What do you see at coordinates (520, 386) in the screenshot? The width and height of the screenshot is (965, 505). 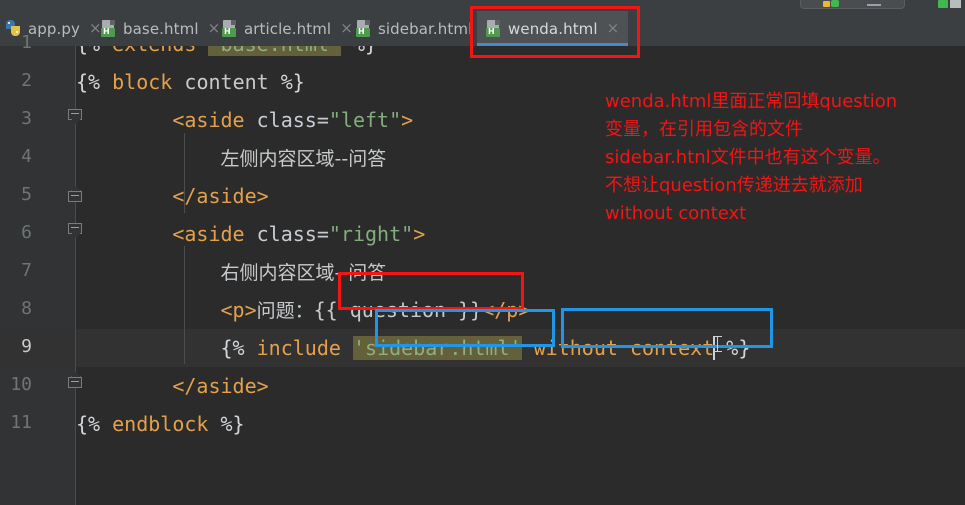 I see `code-line: </aside>` at bounding box center [520, 386].